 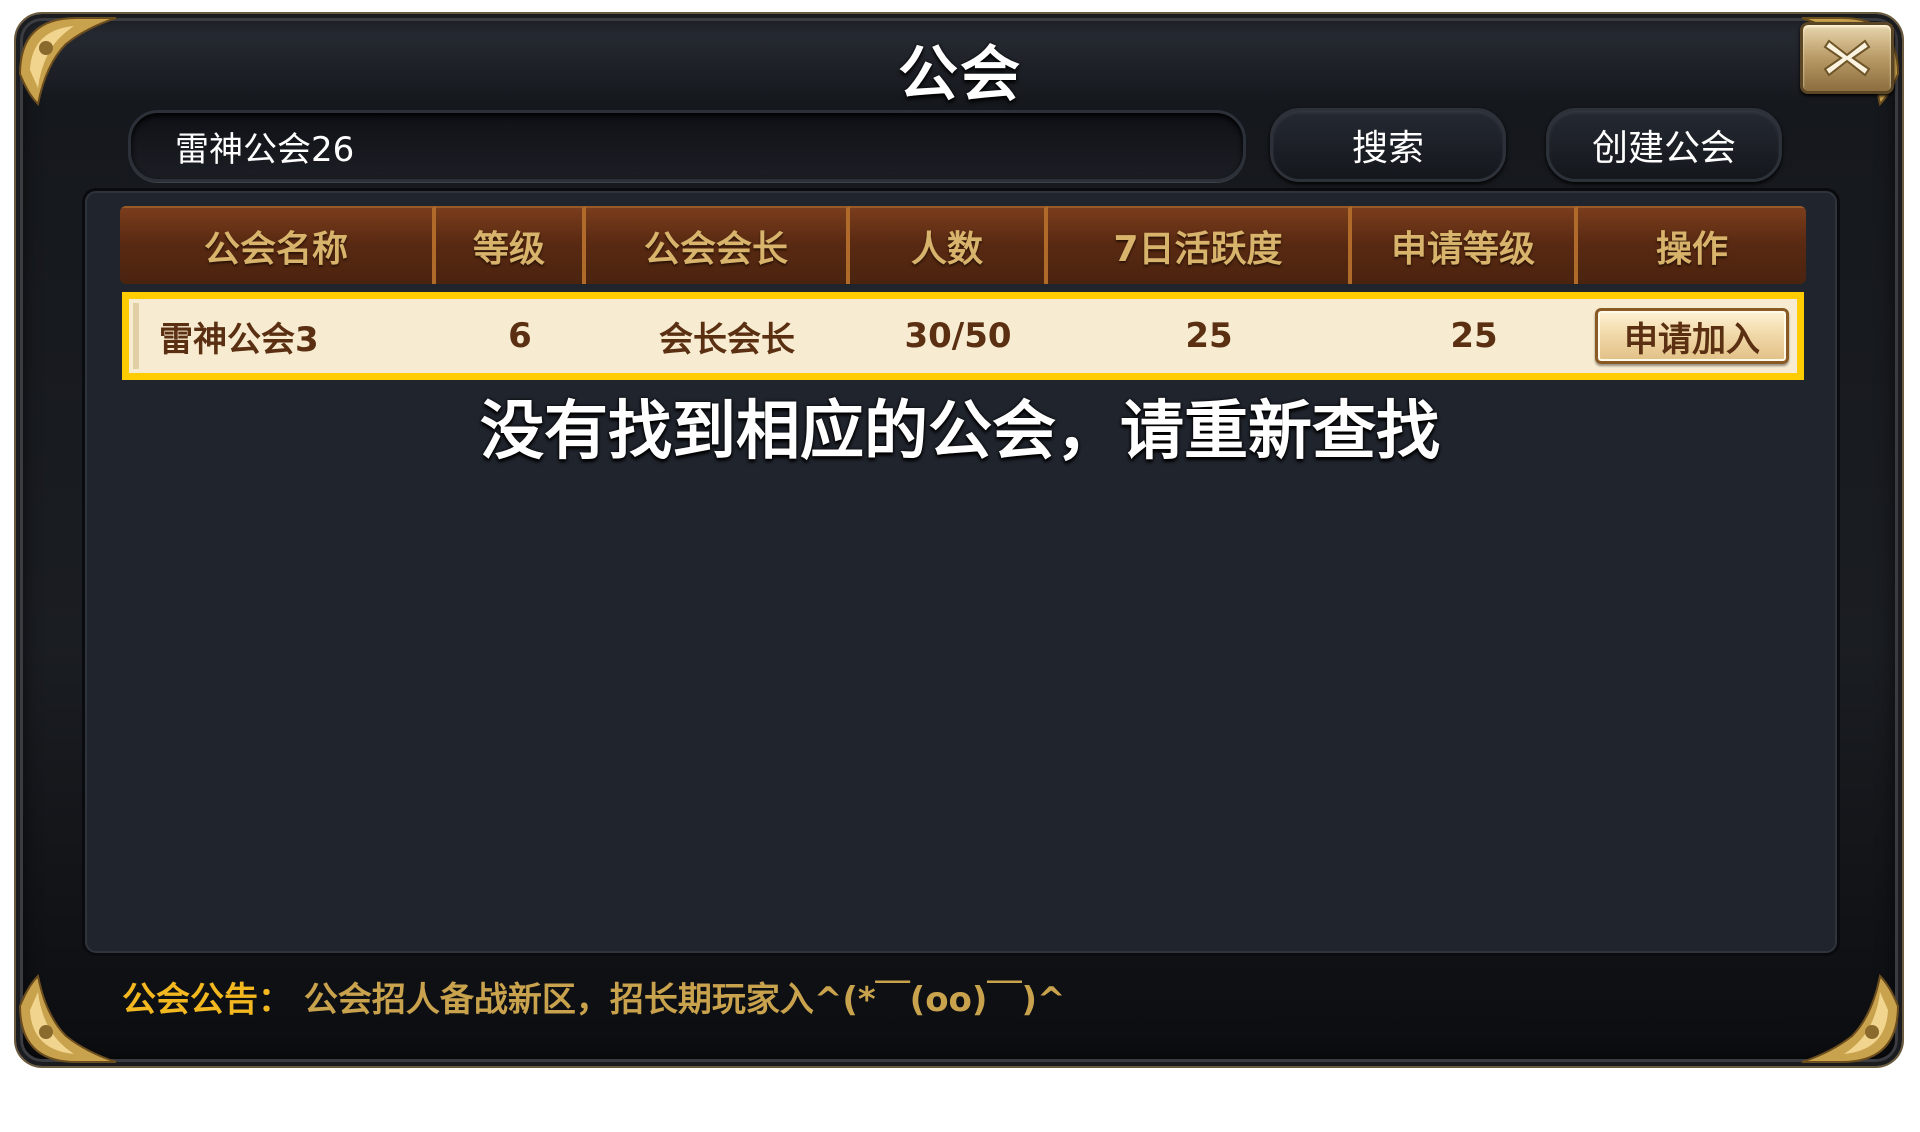 What do you see at coordinates (1209, 336) in the screenshot?
I see `guild-activity: 25` at bounding box center [1209, 336].